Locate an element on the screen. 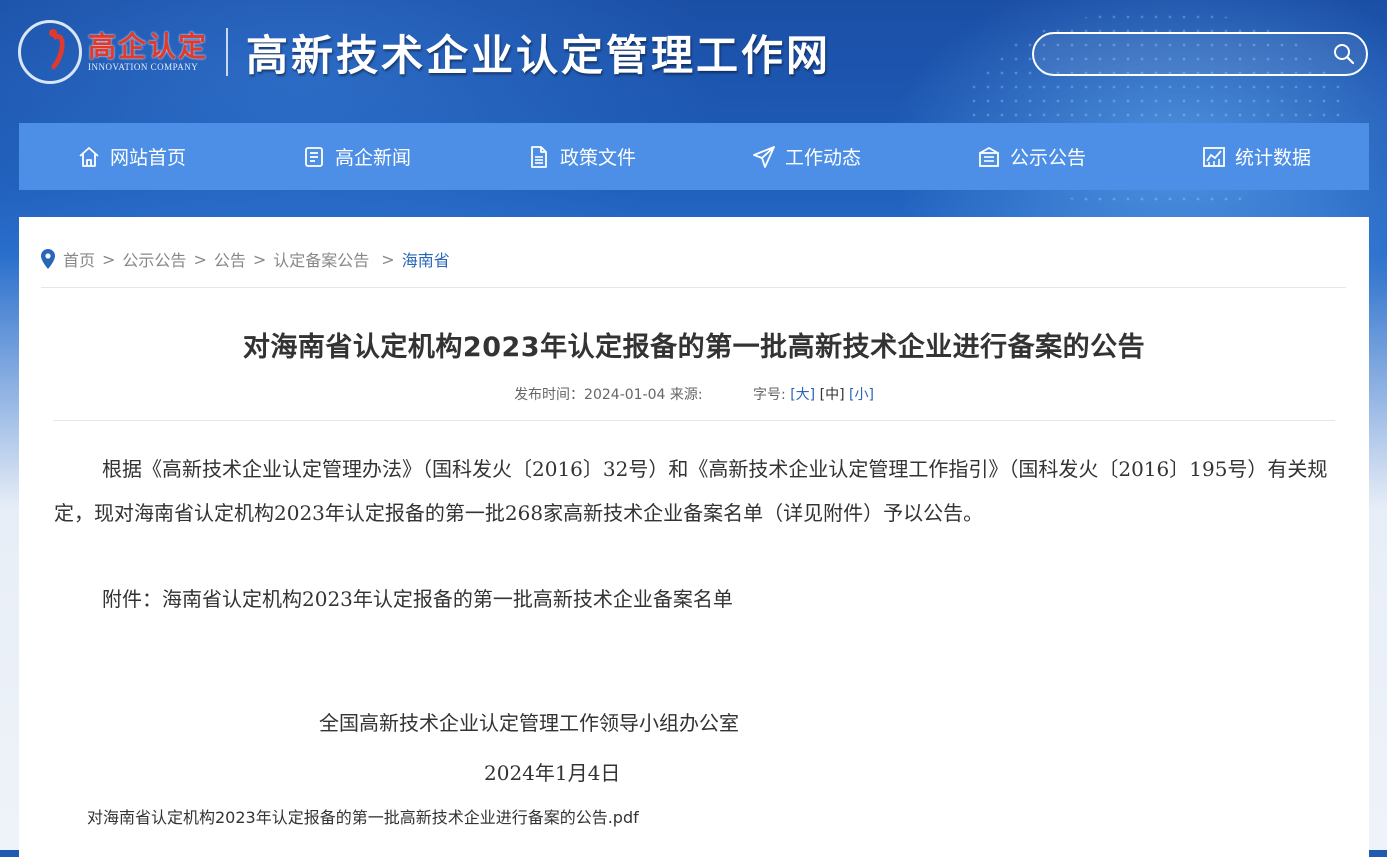 This screenshot has height=857, width=1387. nav-item-news: 高企新闻 is located at coordinates (356, 156).